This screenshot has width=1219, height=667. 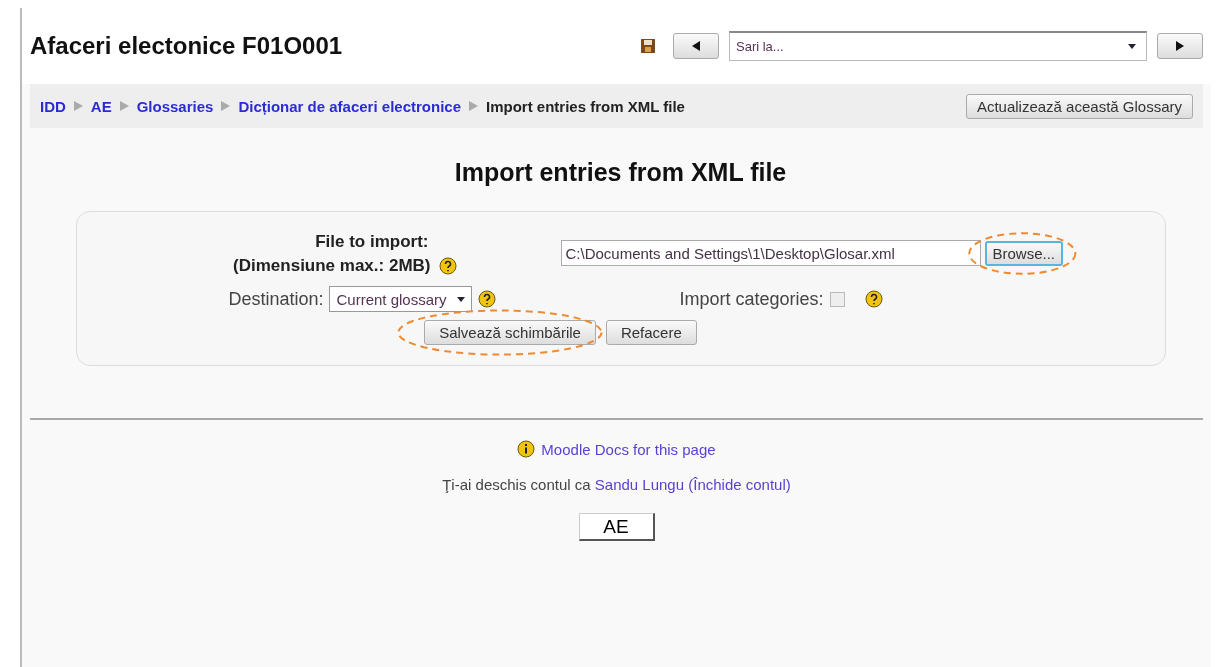 I want to click on info-icon, so click(x=526, y=449).